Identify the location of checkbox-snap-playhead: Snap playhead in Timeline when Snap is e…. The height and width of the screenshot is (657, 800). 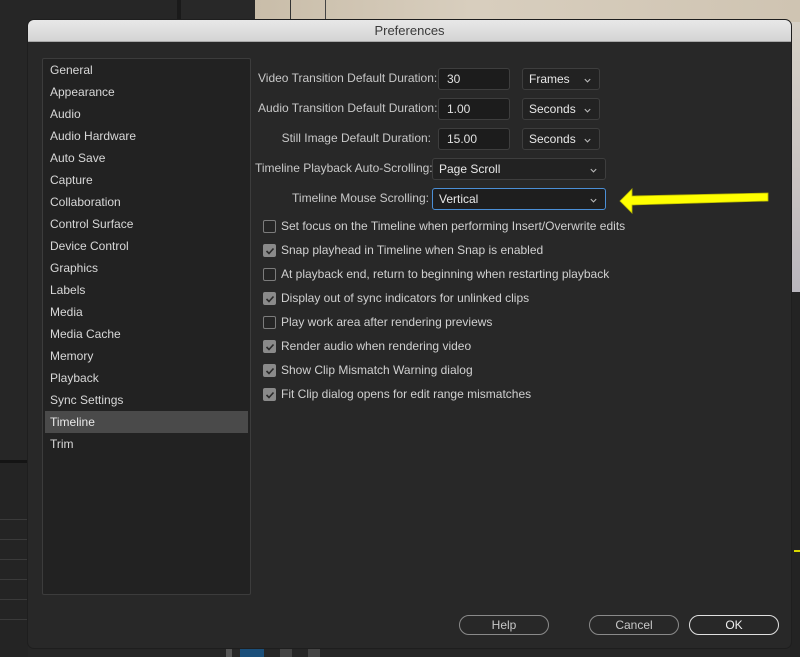
(403, 250).